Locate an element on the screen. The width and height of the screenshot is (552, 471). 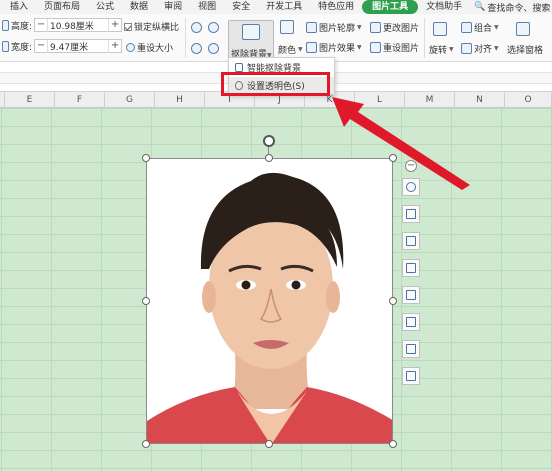
tab-data: 数据 is located at coordinates (139, 7).